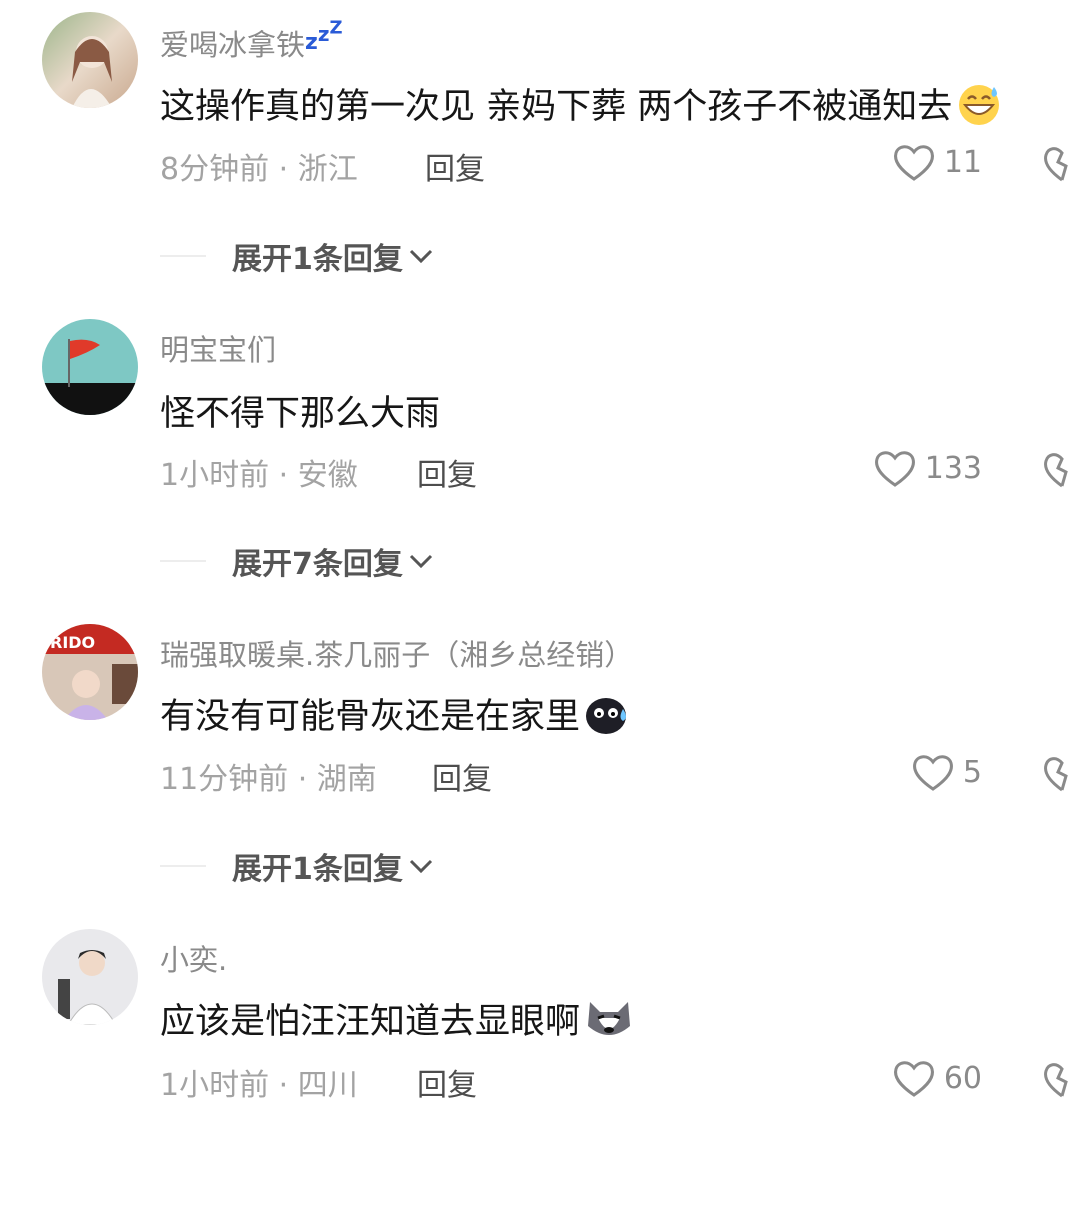 The width and height of the screenshot is (1080, 1215). What do you see at coordinates (937, 1078) in the screenshot?
I see `like-button: 60` at bounding box center [937, 1078].